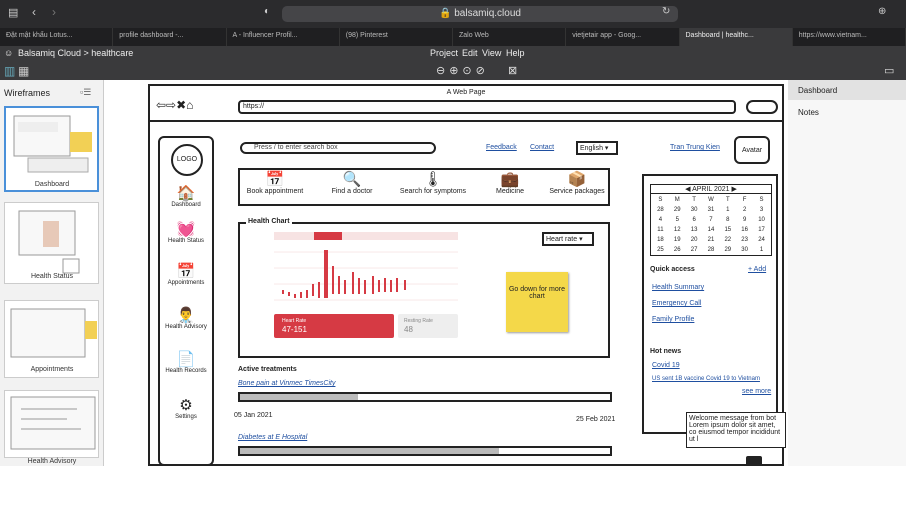  I want to click on view-toggle-icon: ▫☰, so click(85, 92).